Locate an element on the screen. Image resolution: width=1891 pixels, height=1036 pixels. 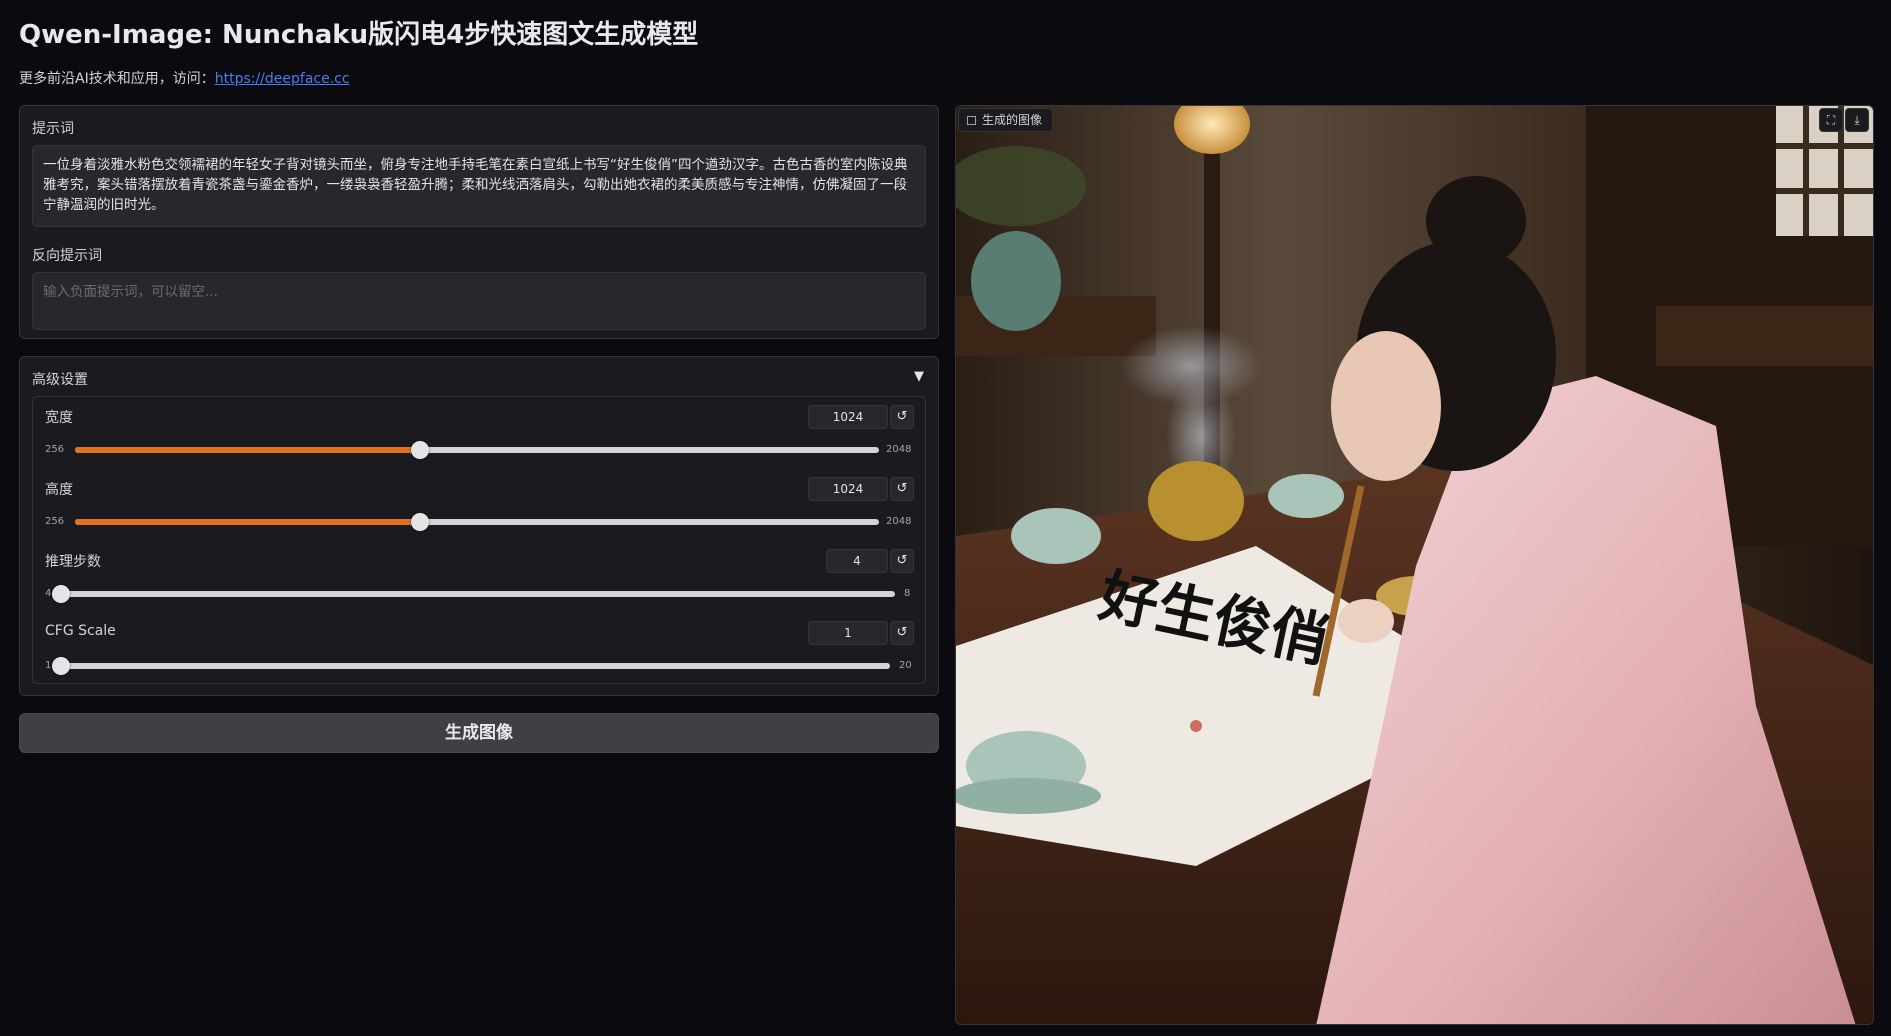
woman-hand is located at coordinates (1366, 621).